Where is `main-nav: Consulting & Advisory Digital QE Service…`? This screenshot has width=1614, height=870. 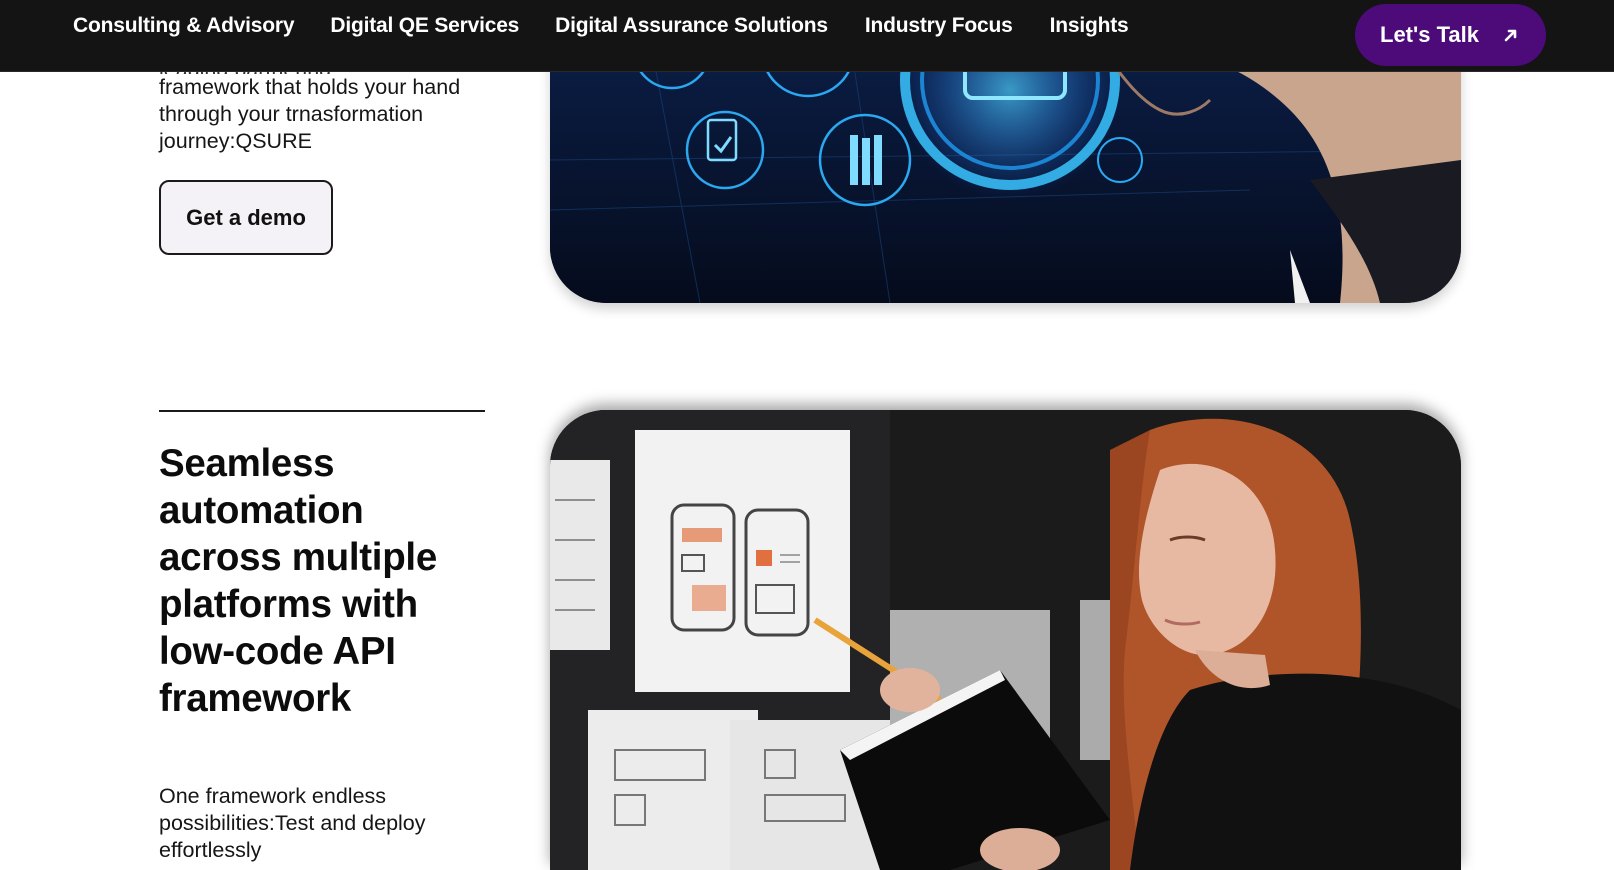
main-nav: Consulting & Advisory Digital QE Service… is located at coordinates (601, 26).